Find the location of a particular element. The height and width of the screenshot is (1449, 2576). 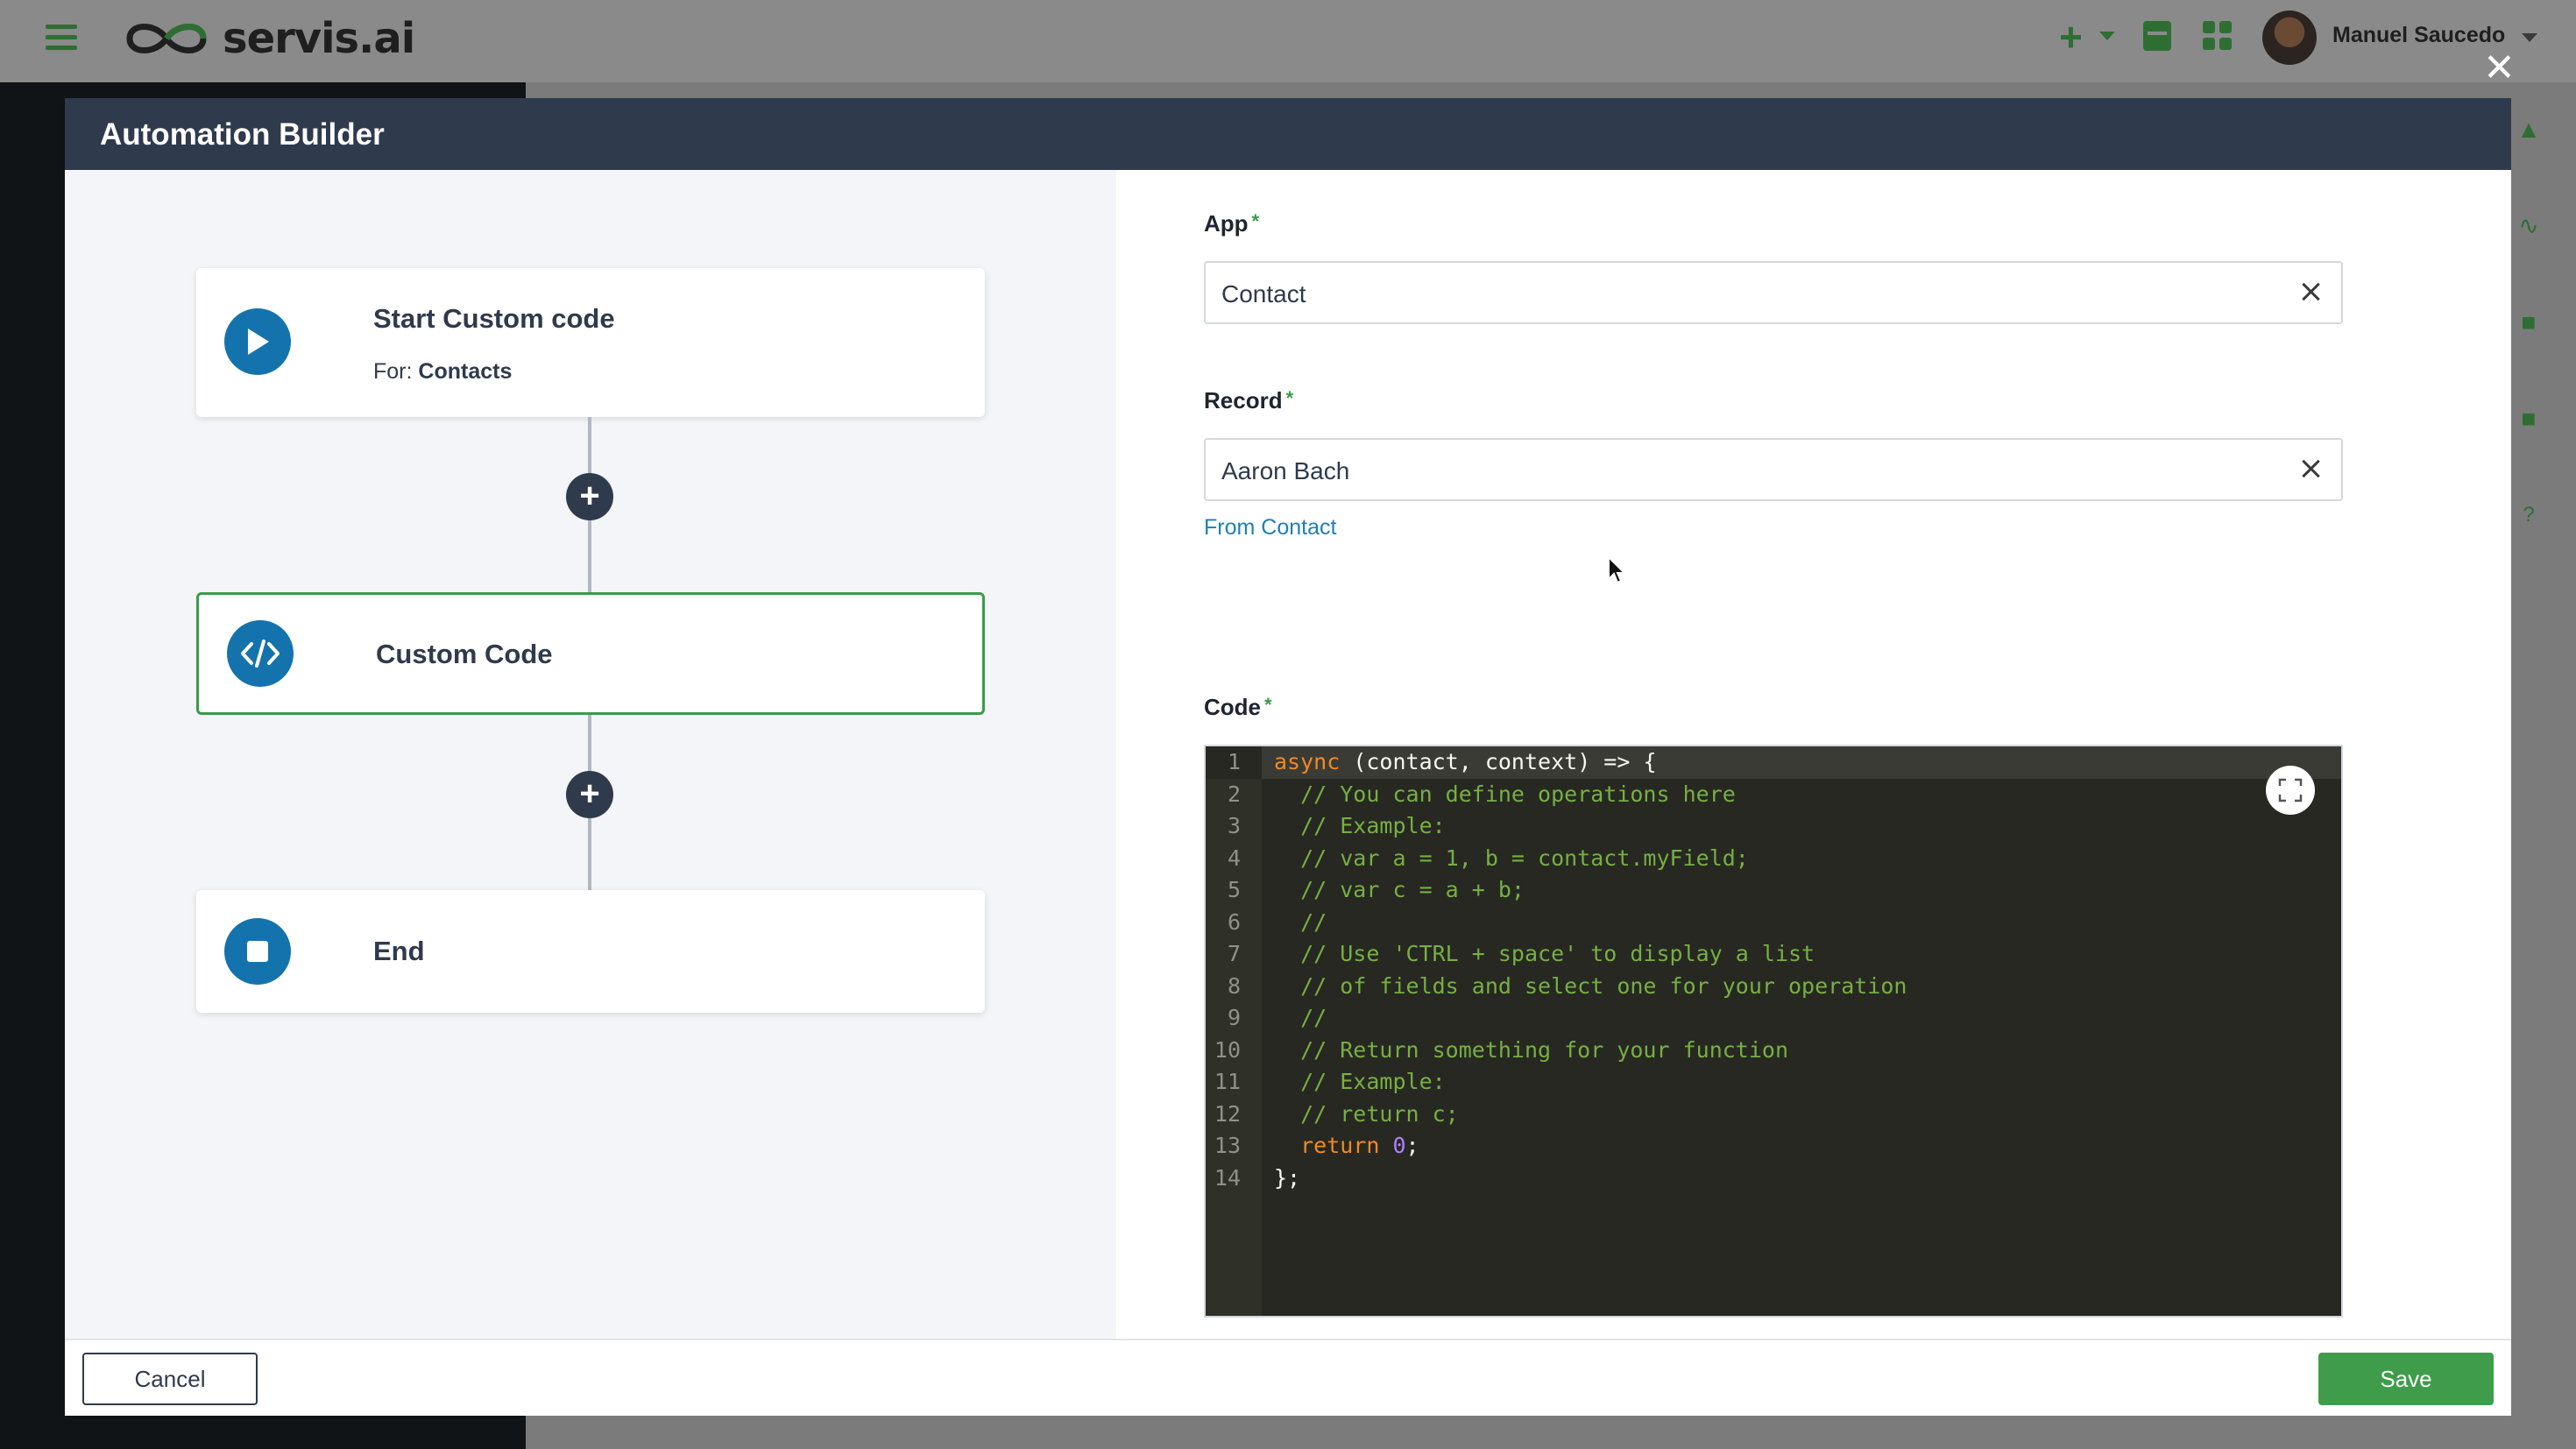

code-line: // Return something for your function is located at coordinates (1531, 1049).